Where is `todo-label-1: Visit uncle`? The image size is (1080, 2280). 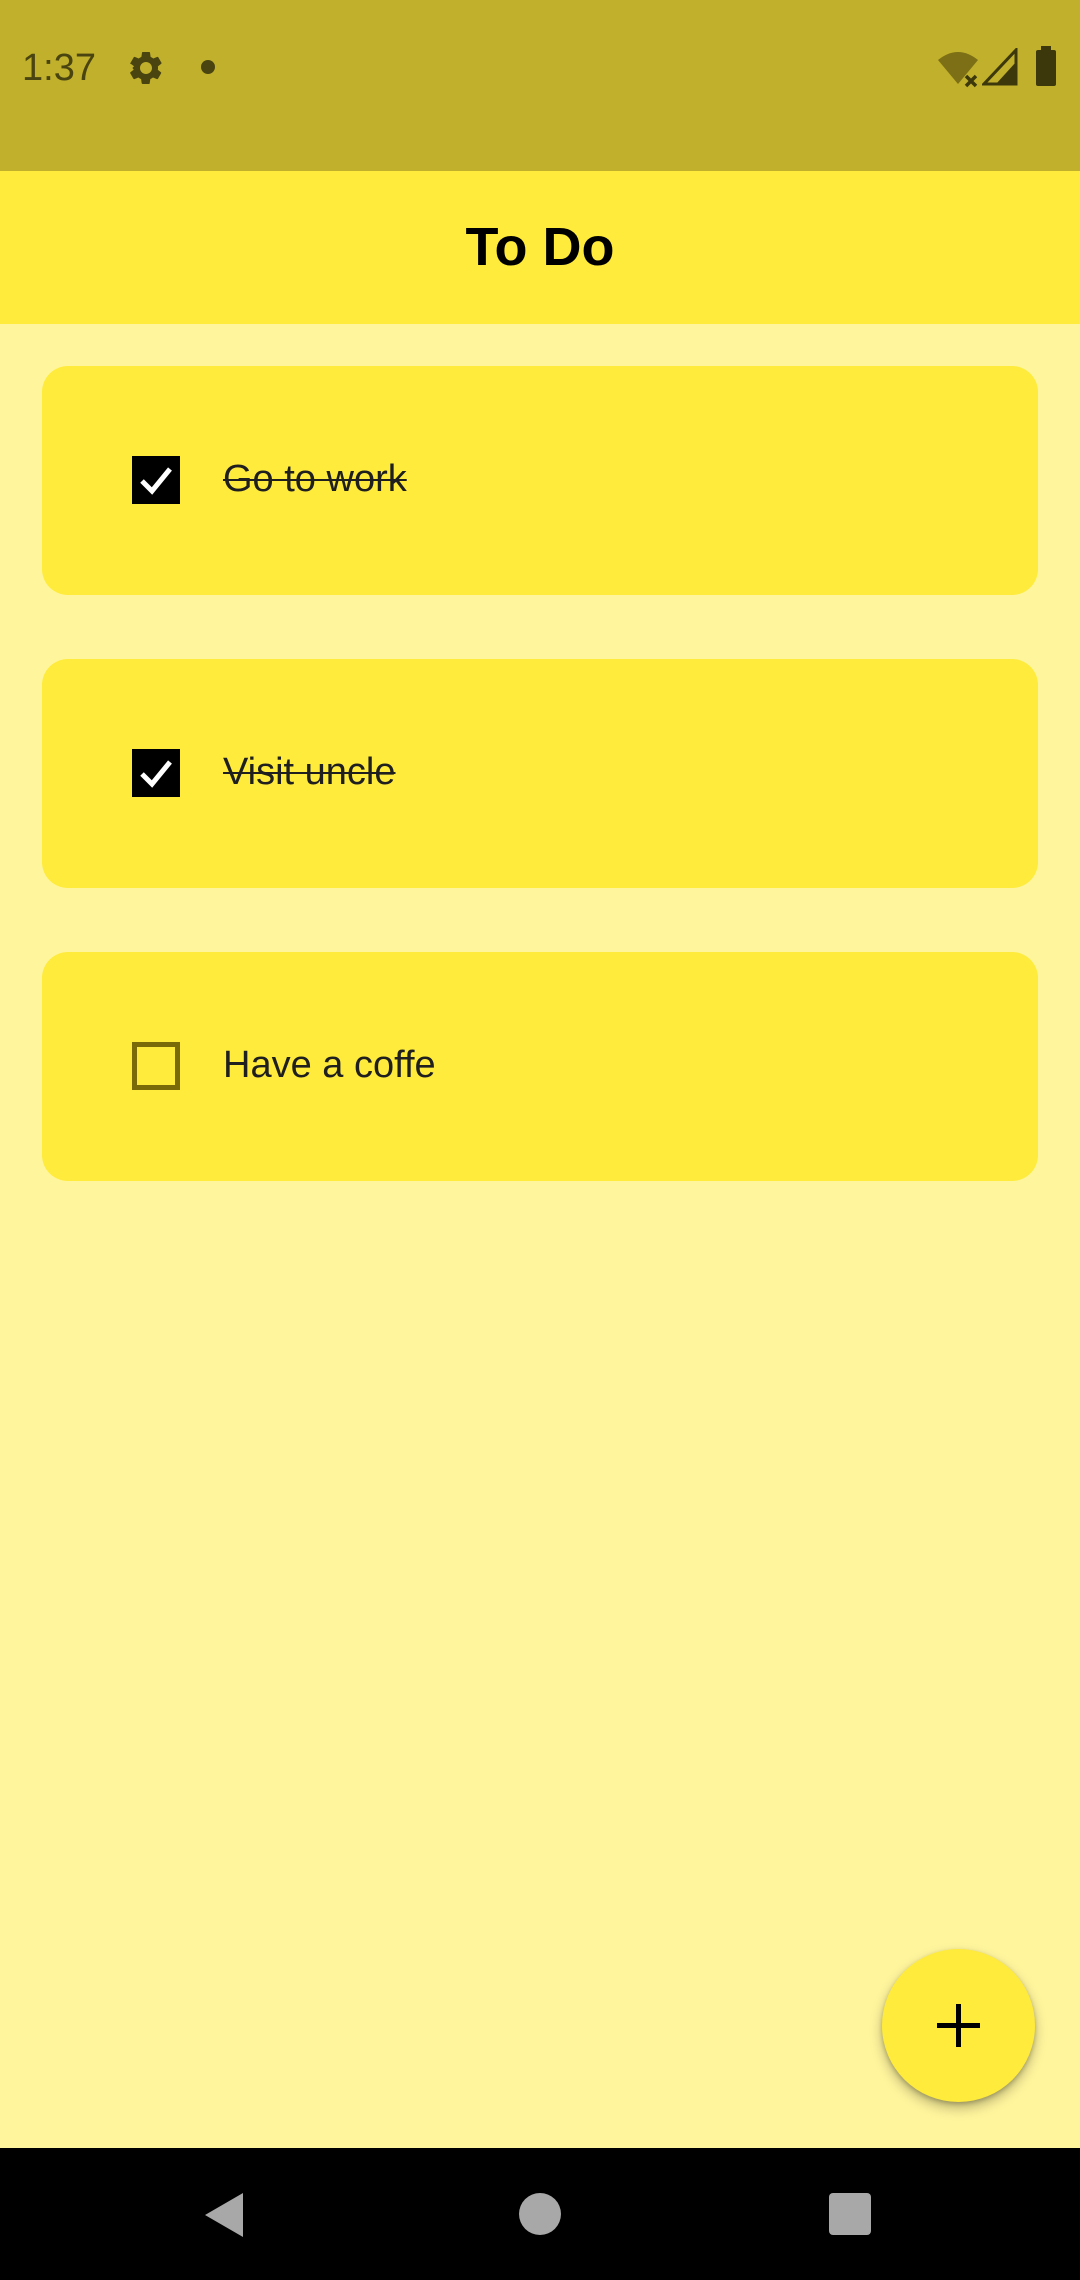 todo-label-1: Visit uncle is located at coordinates (309, 772).